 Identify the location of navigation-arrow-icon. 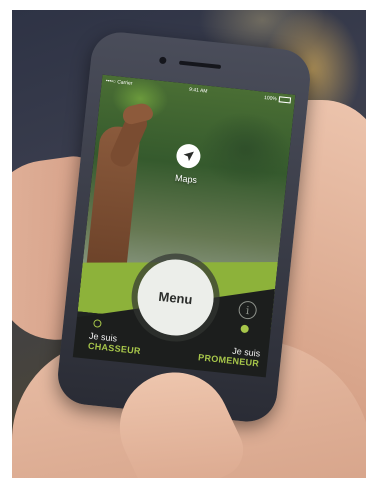
(188, 156).